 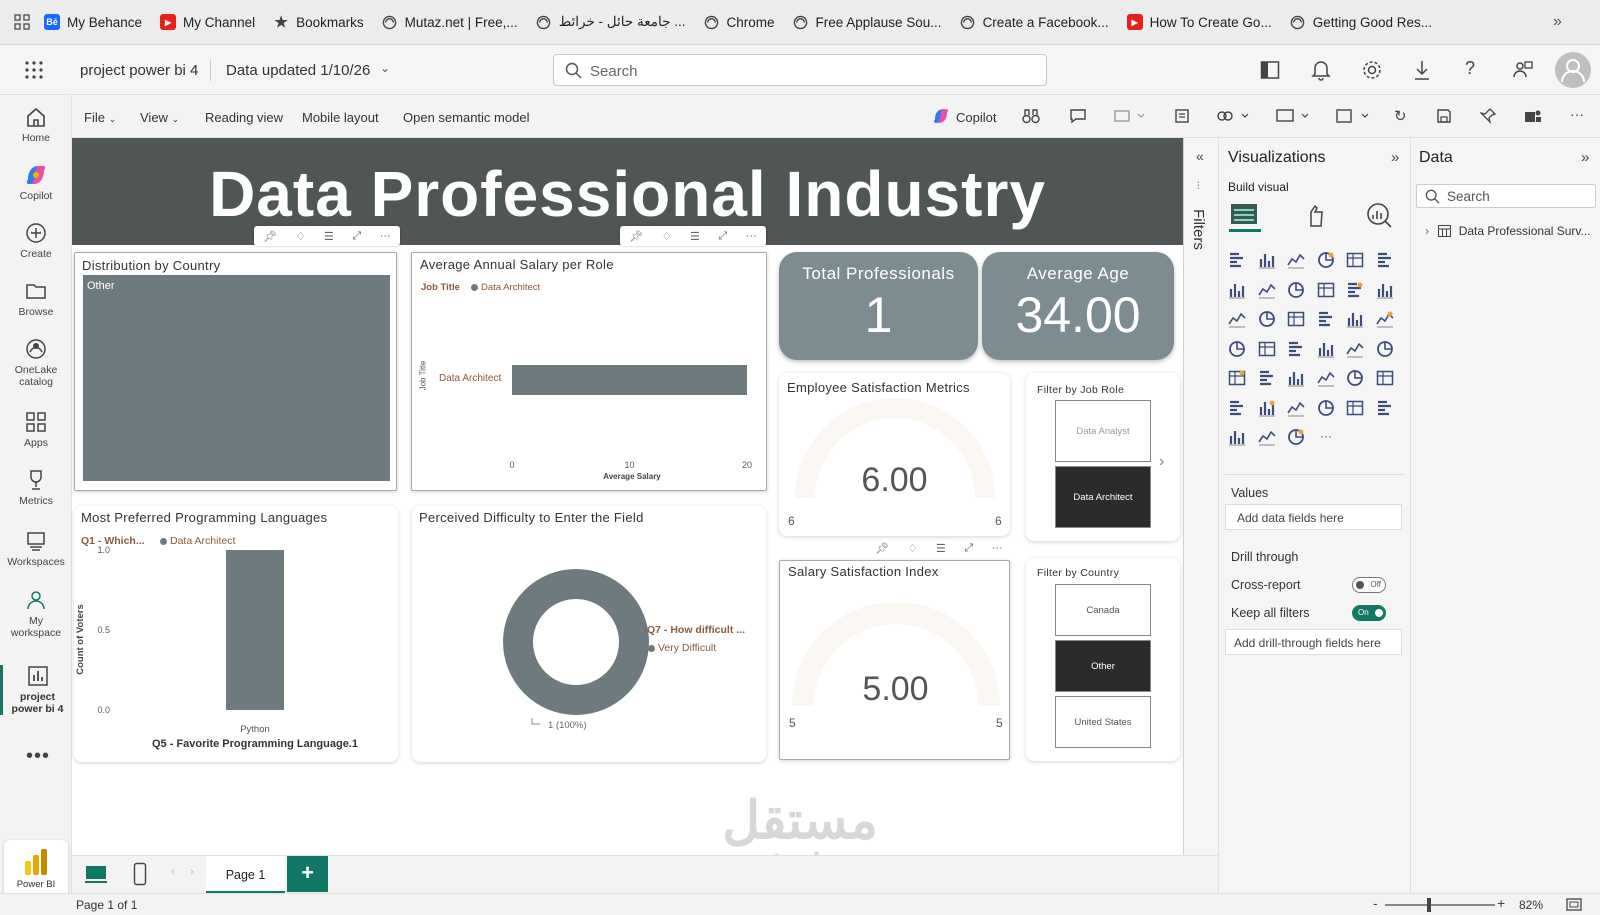 I want to click on more-bookmarks-icon: », so click(x=1557, y=22).